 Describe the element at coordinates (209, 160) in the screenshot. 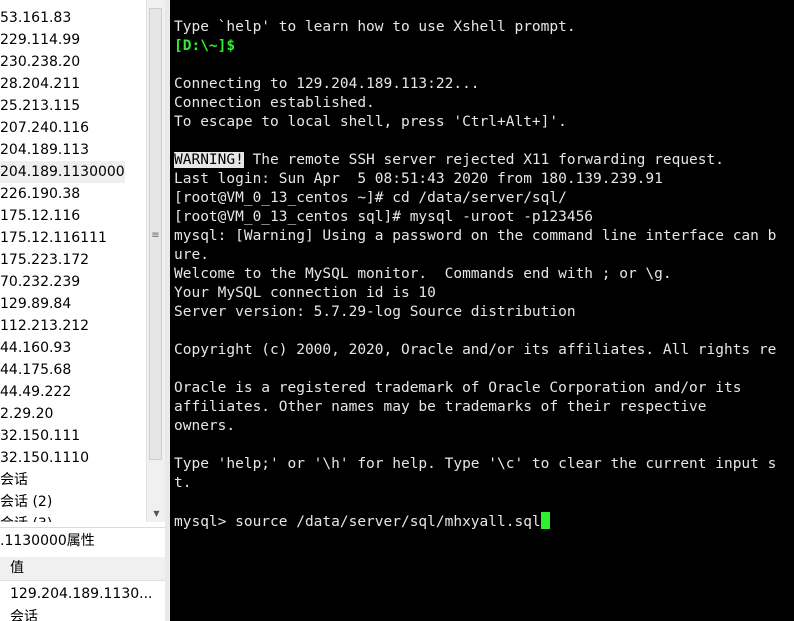

I see `warning-label: WARNING!` at that location.